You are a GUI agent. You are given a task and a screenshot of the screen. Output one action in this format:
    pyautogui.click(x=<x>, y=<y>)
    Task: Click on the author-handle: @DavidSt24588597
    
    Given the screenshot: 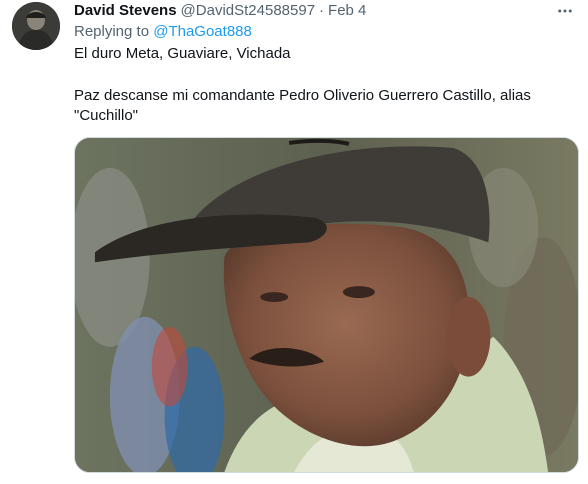 What is the action you would take?
    pyautogui.click(x=248, y=10)
    